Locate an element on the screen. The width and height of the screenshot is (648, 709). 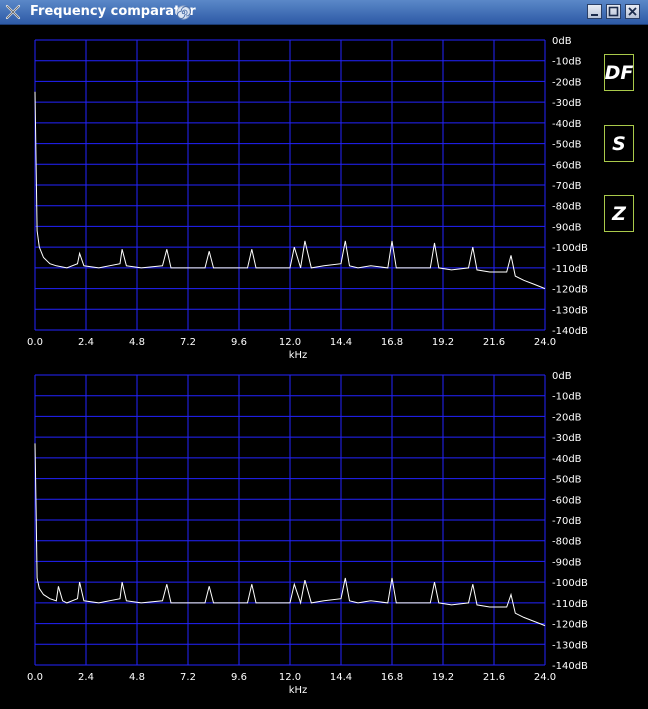
bottom-y-tick-label: -30dB is located at coordinates (567, 438).